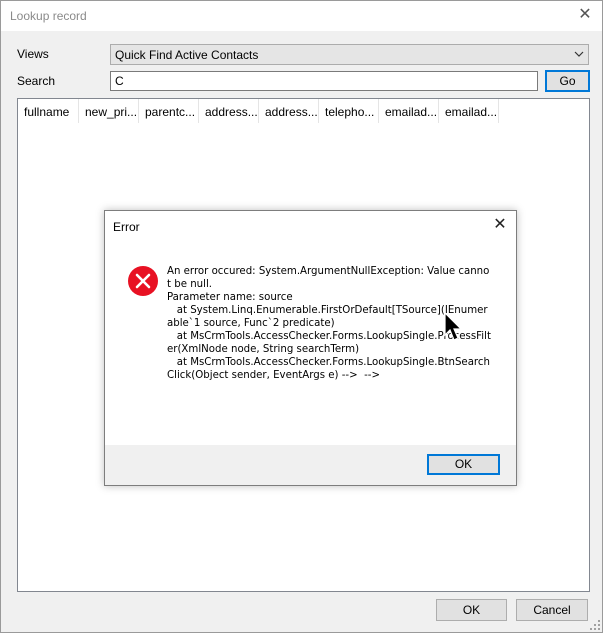 This screenshot has width=603, height=633. Describe the element at coordinates (143, 281) in the screenshot. I see `error-icon` at that location.